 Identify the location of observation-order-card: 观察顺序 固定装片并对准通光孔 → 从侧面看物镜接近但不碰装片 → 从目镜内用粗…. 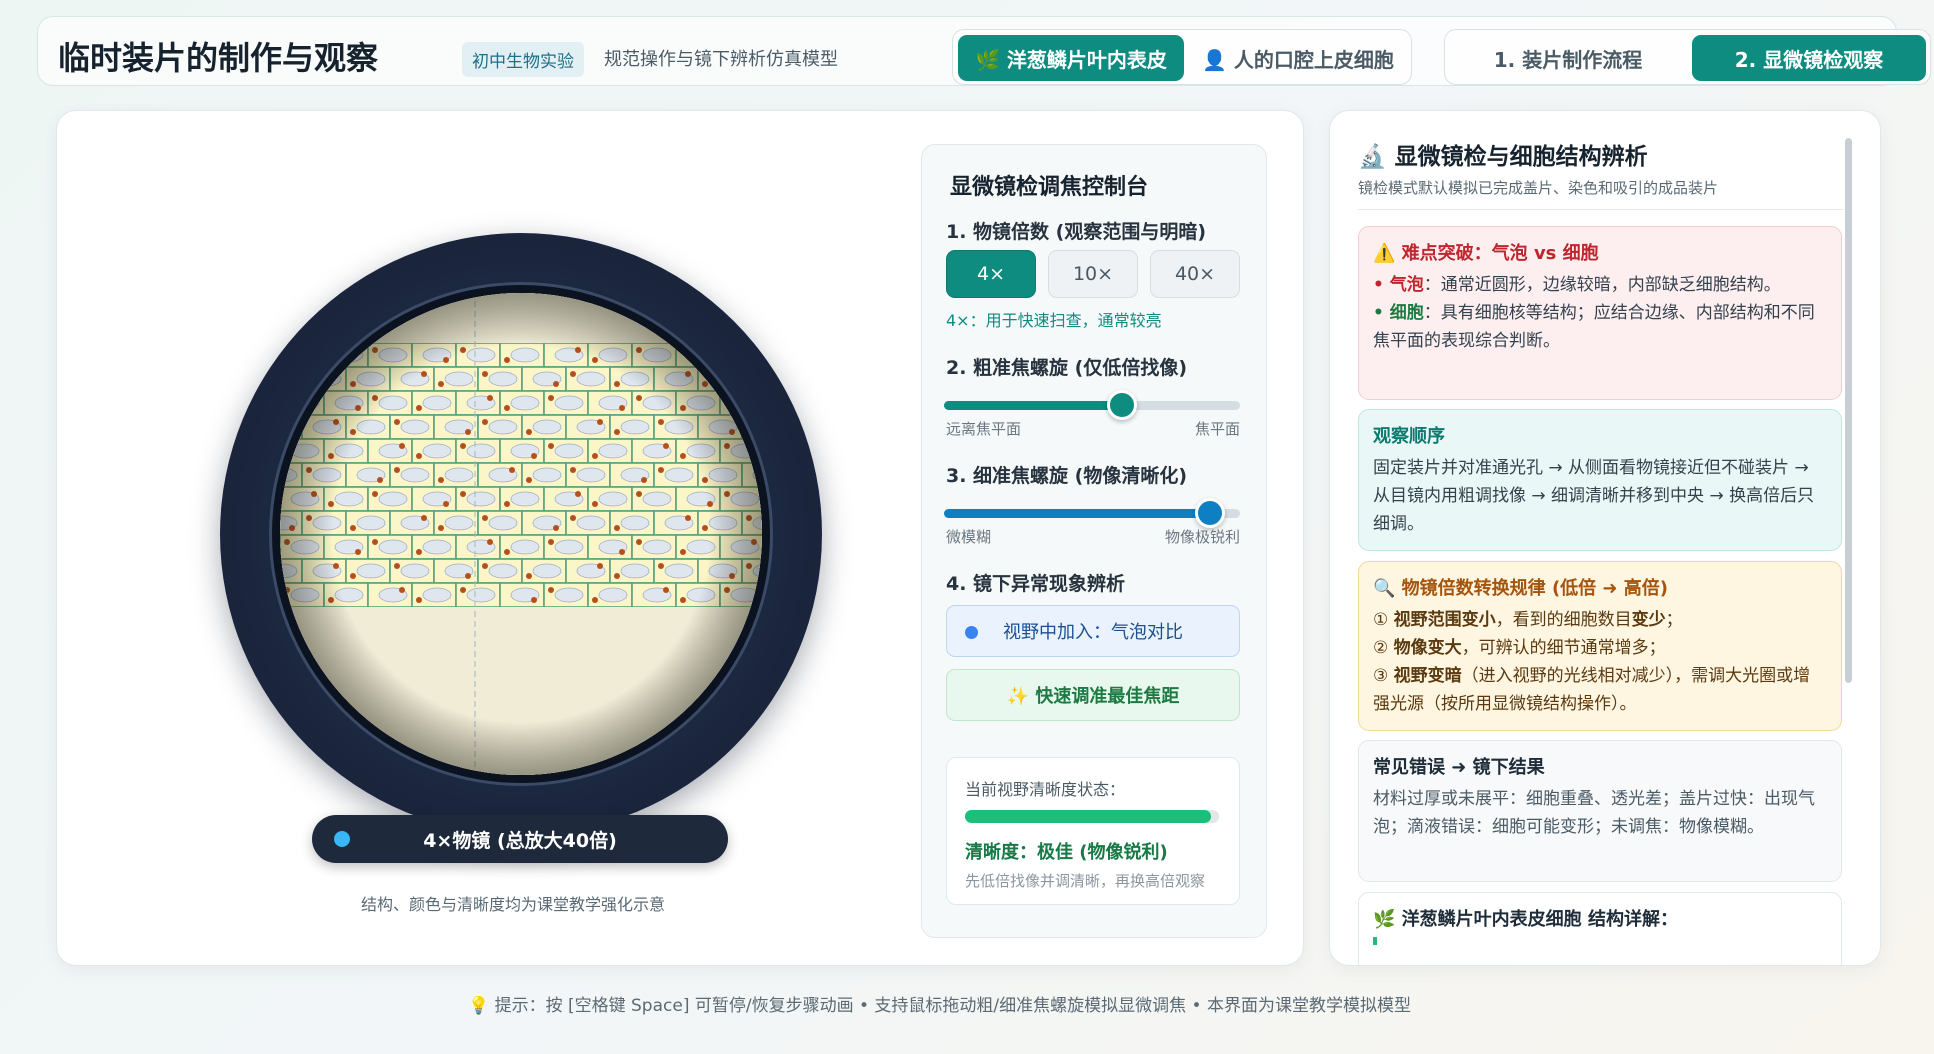
(1600, 480).